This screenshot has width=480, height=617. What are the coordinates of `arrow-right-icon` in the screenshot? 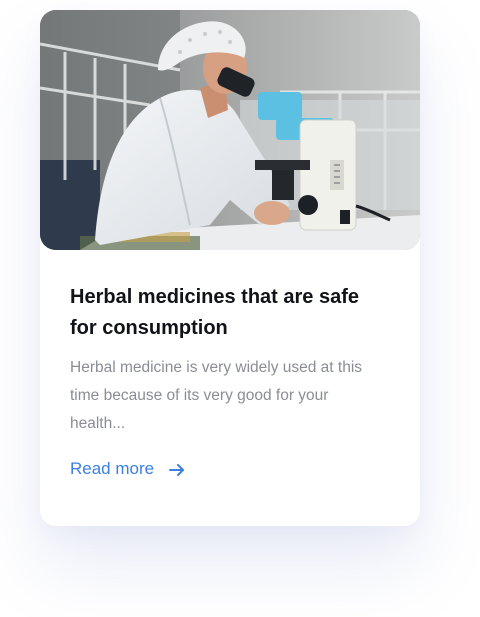 It's located at (177, 469).